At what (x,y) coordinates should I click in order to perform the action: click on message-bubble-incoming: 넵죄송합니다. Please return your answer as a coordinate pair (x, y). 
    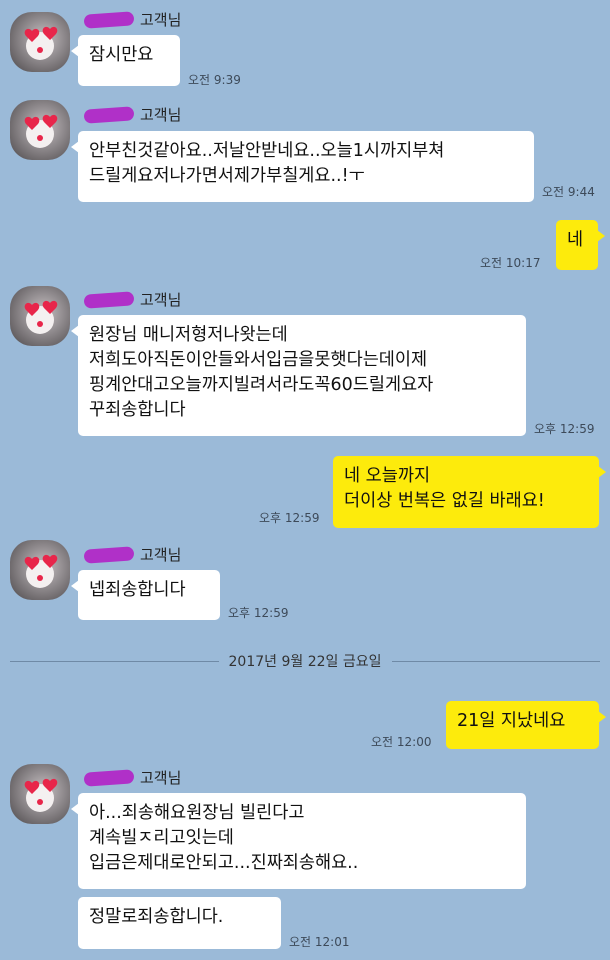
    Looking at the image, I should click on (145, 595).